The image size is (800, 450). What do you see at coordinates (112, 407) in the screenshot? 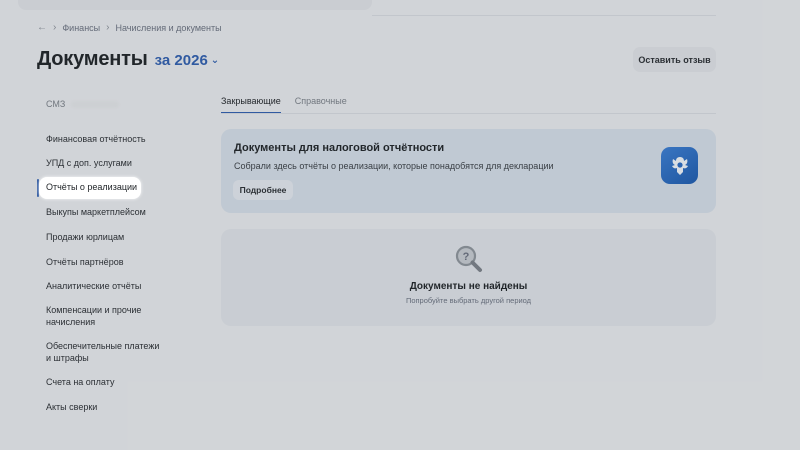
I see `sidebar-item-reconciliation: Акты сверки` at bounding box center [112, 407].